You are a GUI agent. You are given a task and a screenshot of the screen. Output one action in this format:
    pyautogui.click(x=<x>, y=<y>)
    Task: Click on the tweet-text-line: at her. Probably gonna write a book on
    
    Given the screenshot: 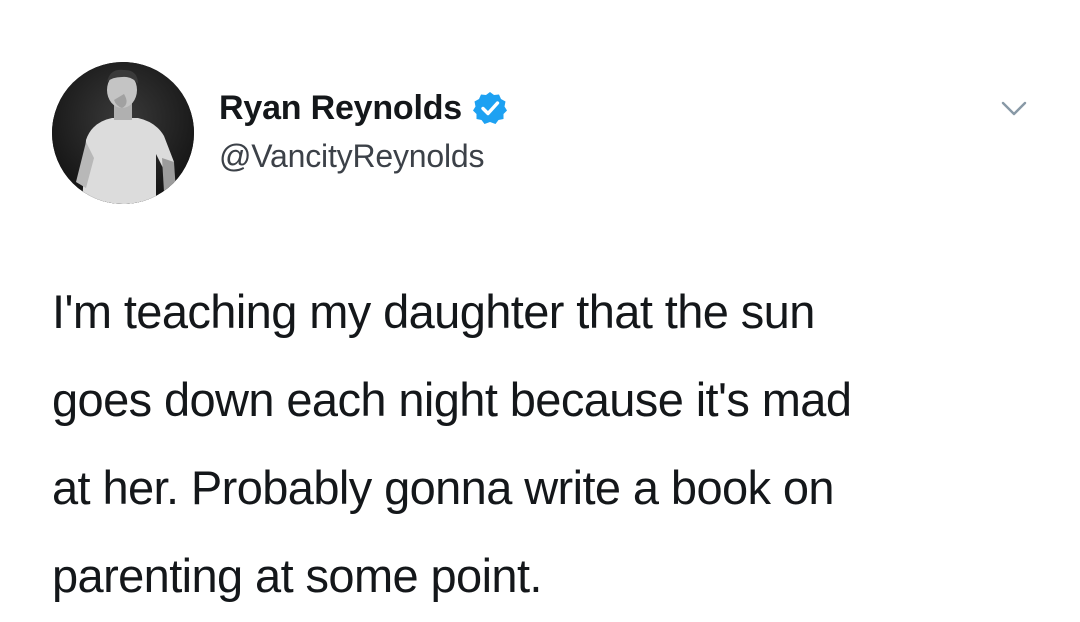 What is the action you would take?
    pyautogui.click(x=443, y=487)
    